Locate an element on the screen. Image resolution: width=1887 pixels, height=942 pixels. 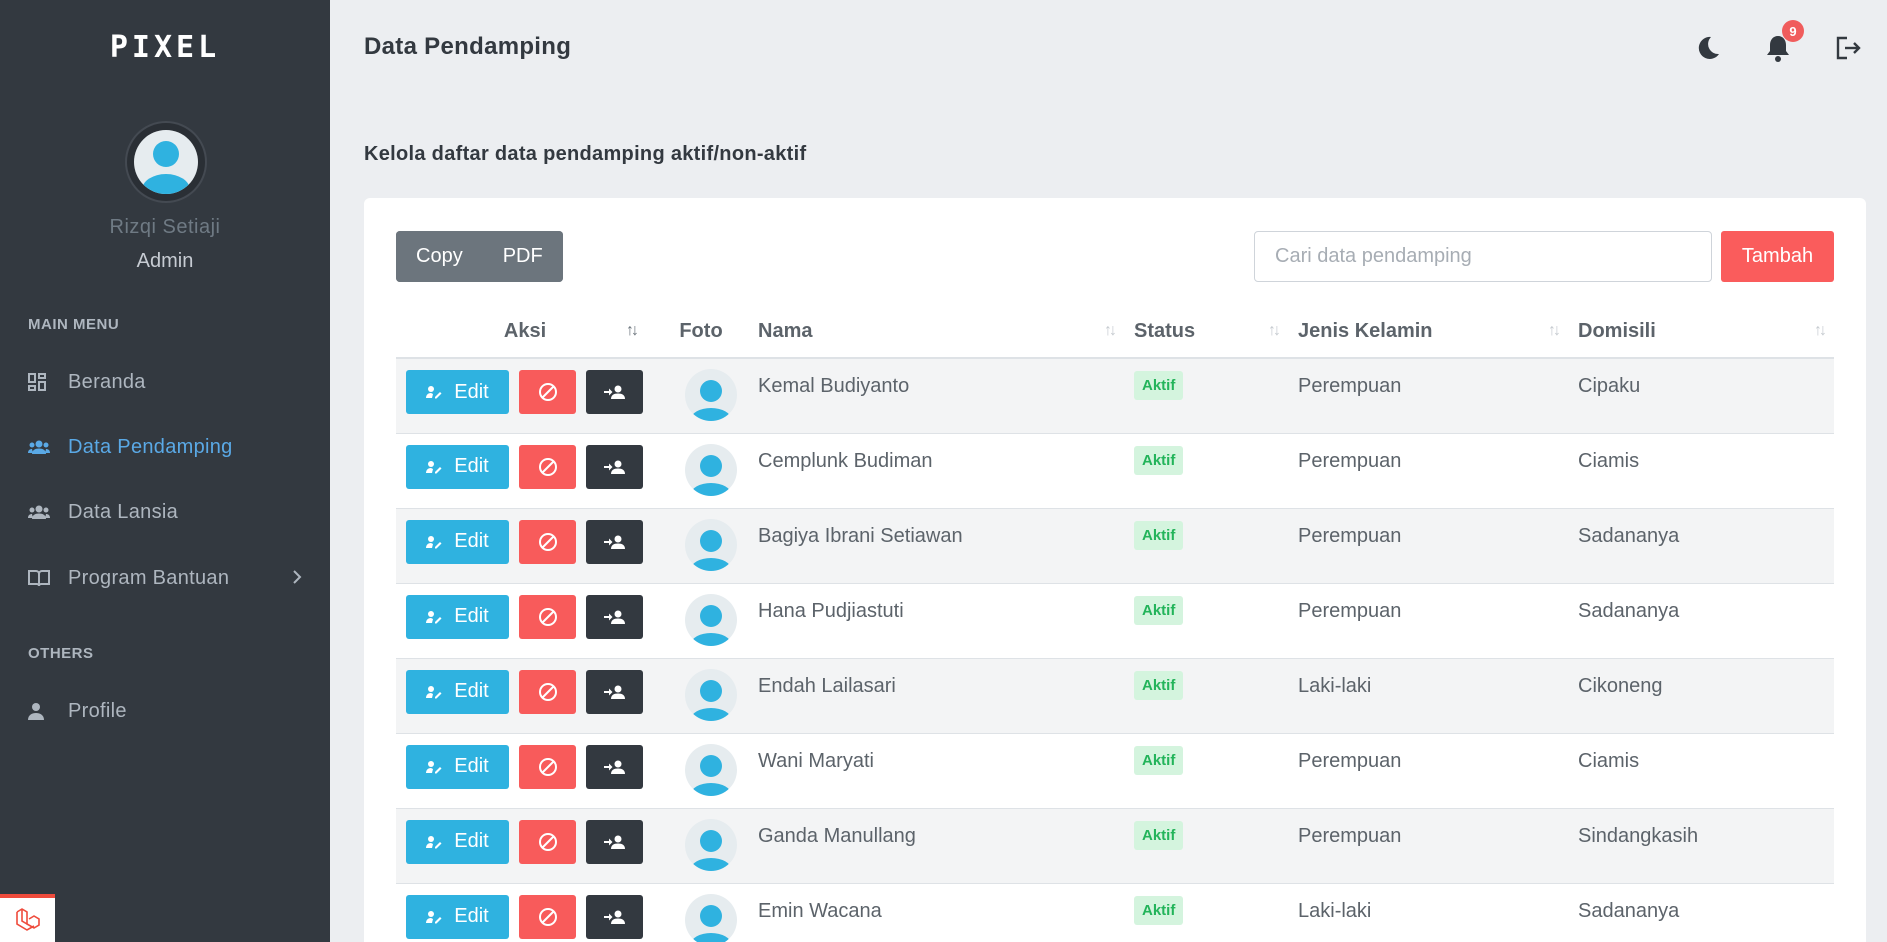
column-header-foto: Foto is located at coordinates (701, 332).